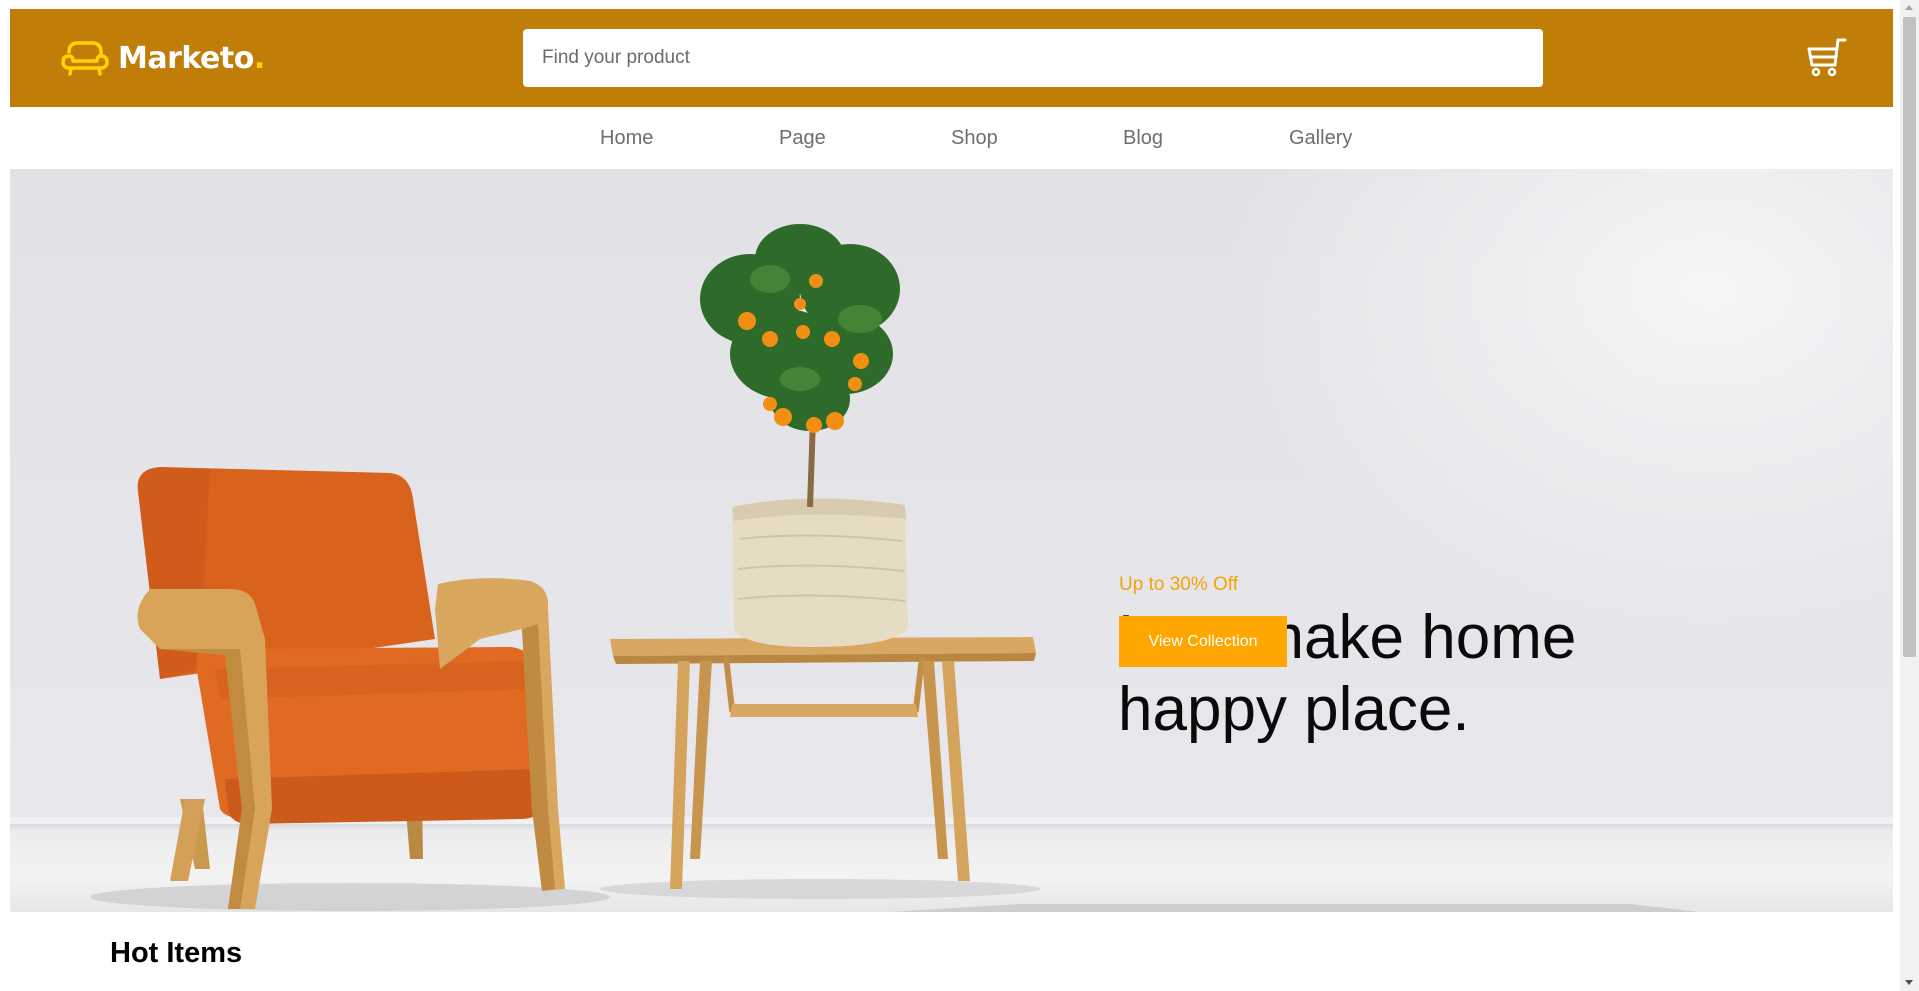 Image resolution: width=1919 pixels, height=991 pixels. I want to click on armchair-illustration, so click(351, 688).